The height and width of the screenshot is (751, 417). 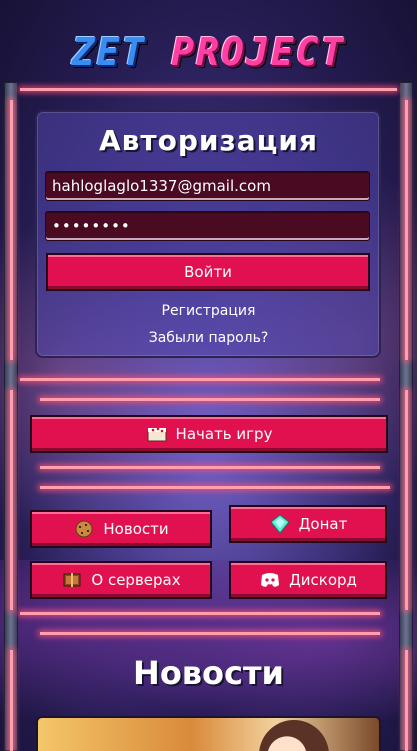 What do you see at coordinates (323, 524) in the screenshot?
I see `donate-label: Донат` at bounding box center [323, 524].